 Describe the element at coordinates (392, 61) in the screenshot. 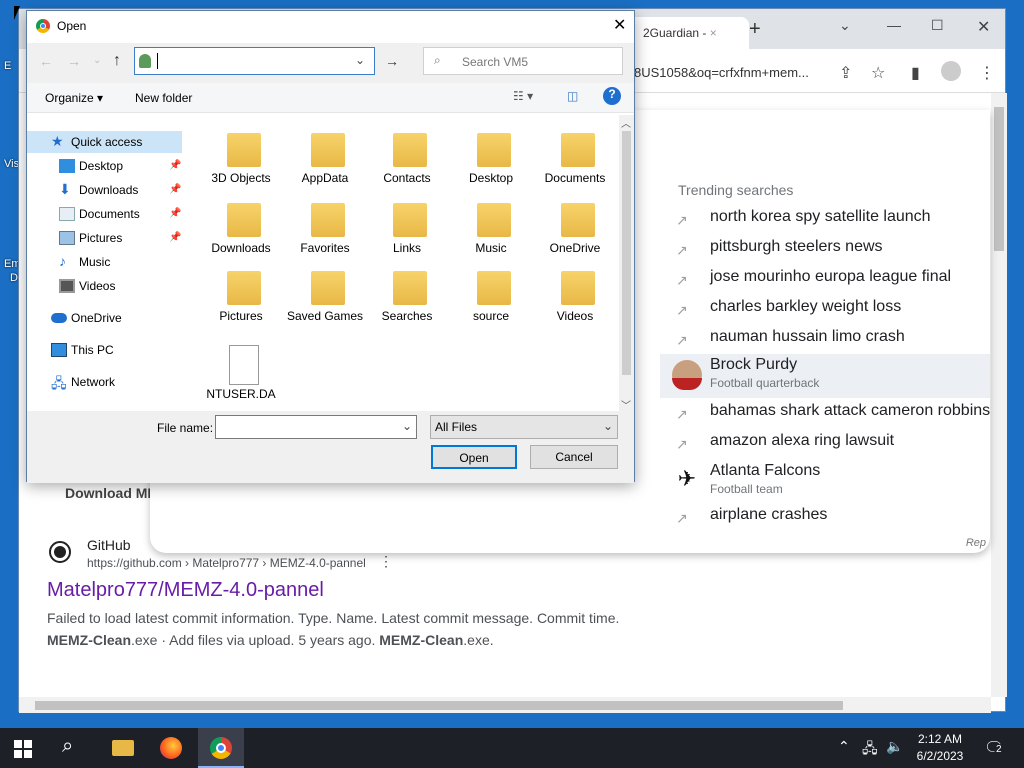

I see `go-arrow-icon: →` at that location.